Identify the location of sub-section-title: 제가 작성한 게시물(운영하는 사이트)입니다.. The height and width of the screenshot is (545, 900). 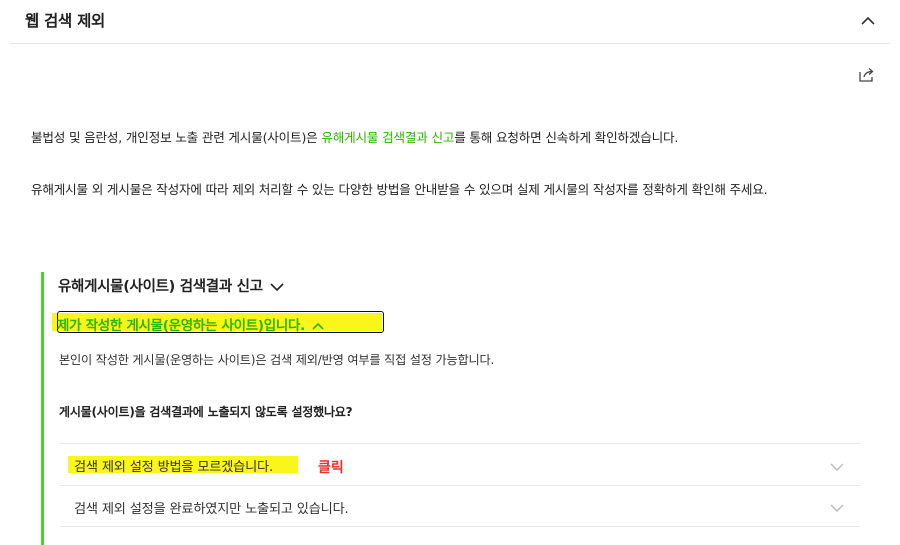
(181, 326).